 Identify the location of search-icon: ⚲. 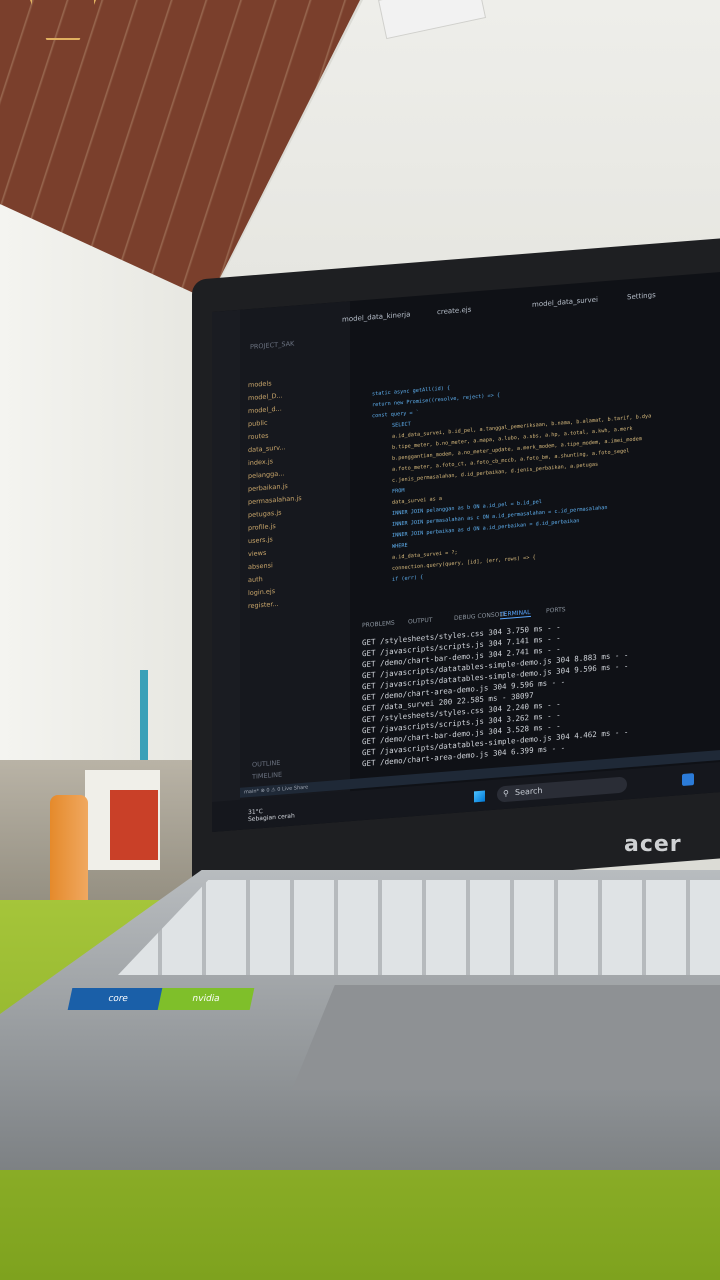
(506, 793).